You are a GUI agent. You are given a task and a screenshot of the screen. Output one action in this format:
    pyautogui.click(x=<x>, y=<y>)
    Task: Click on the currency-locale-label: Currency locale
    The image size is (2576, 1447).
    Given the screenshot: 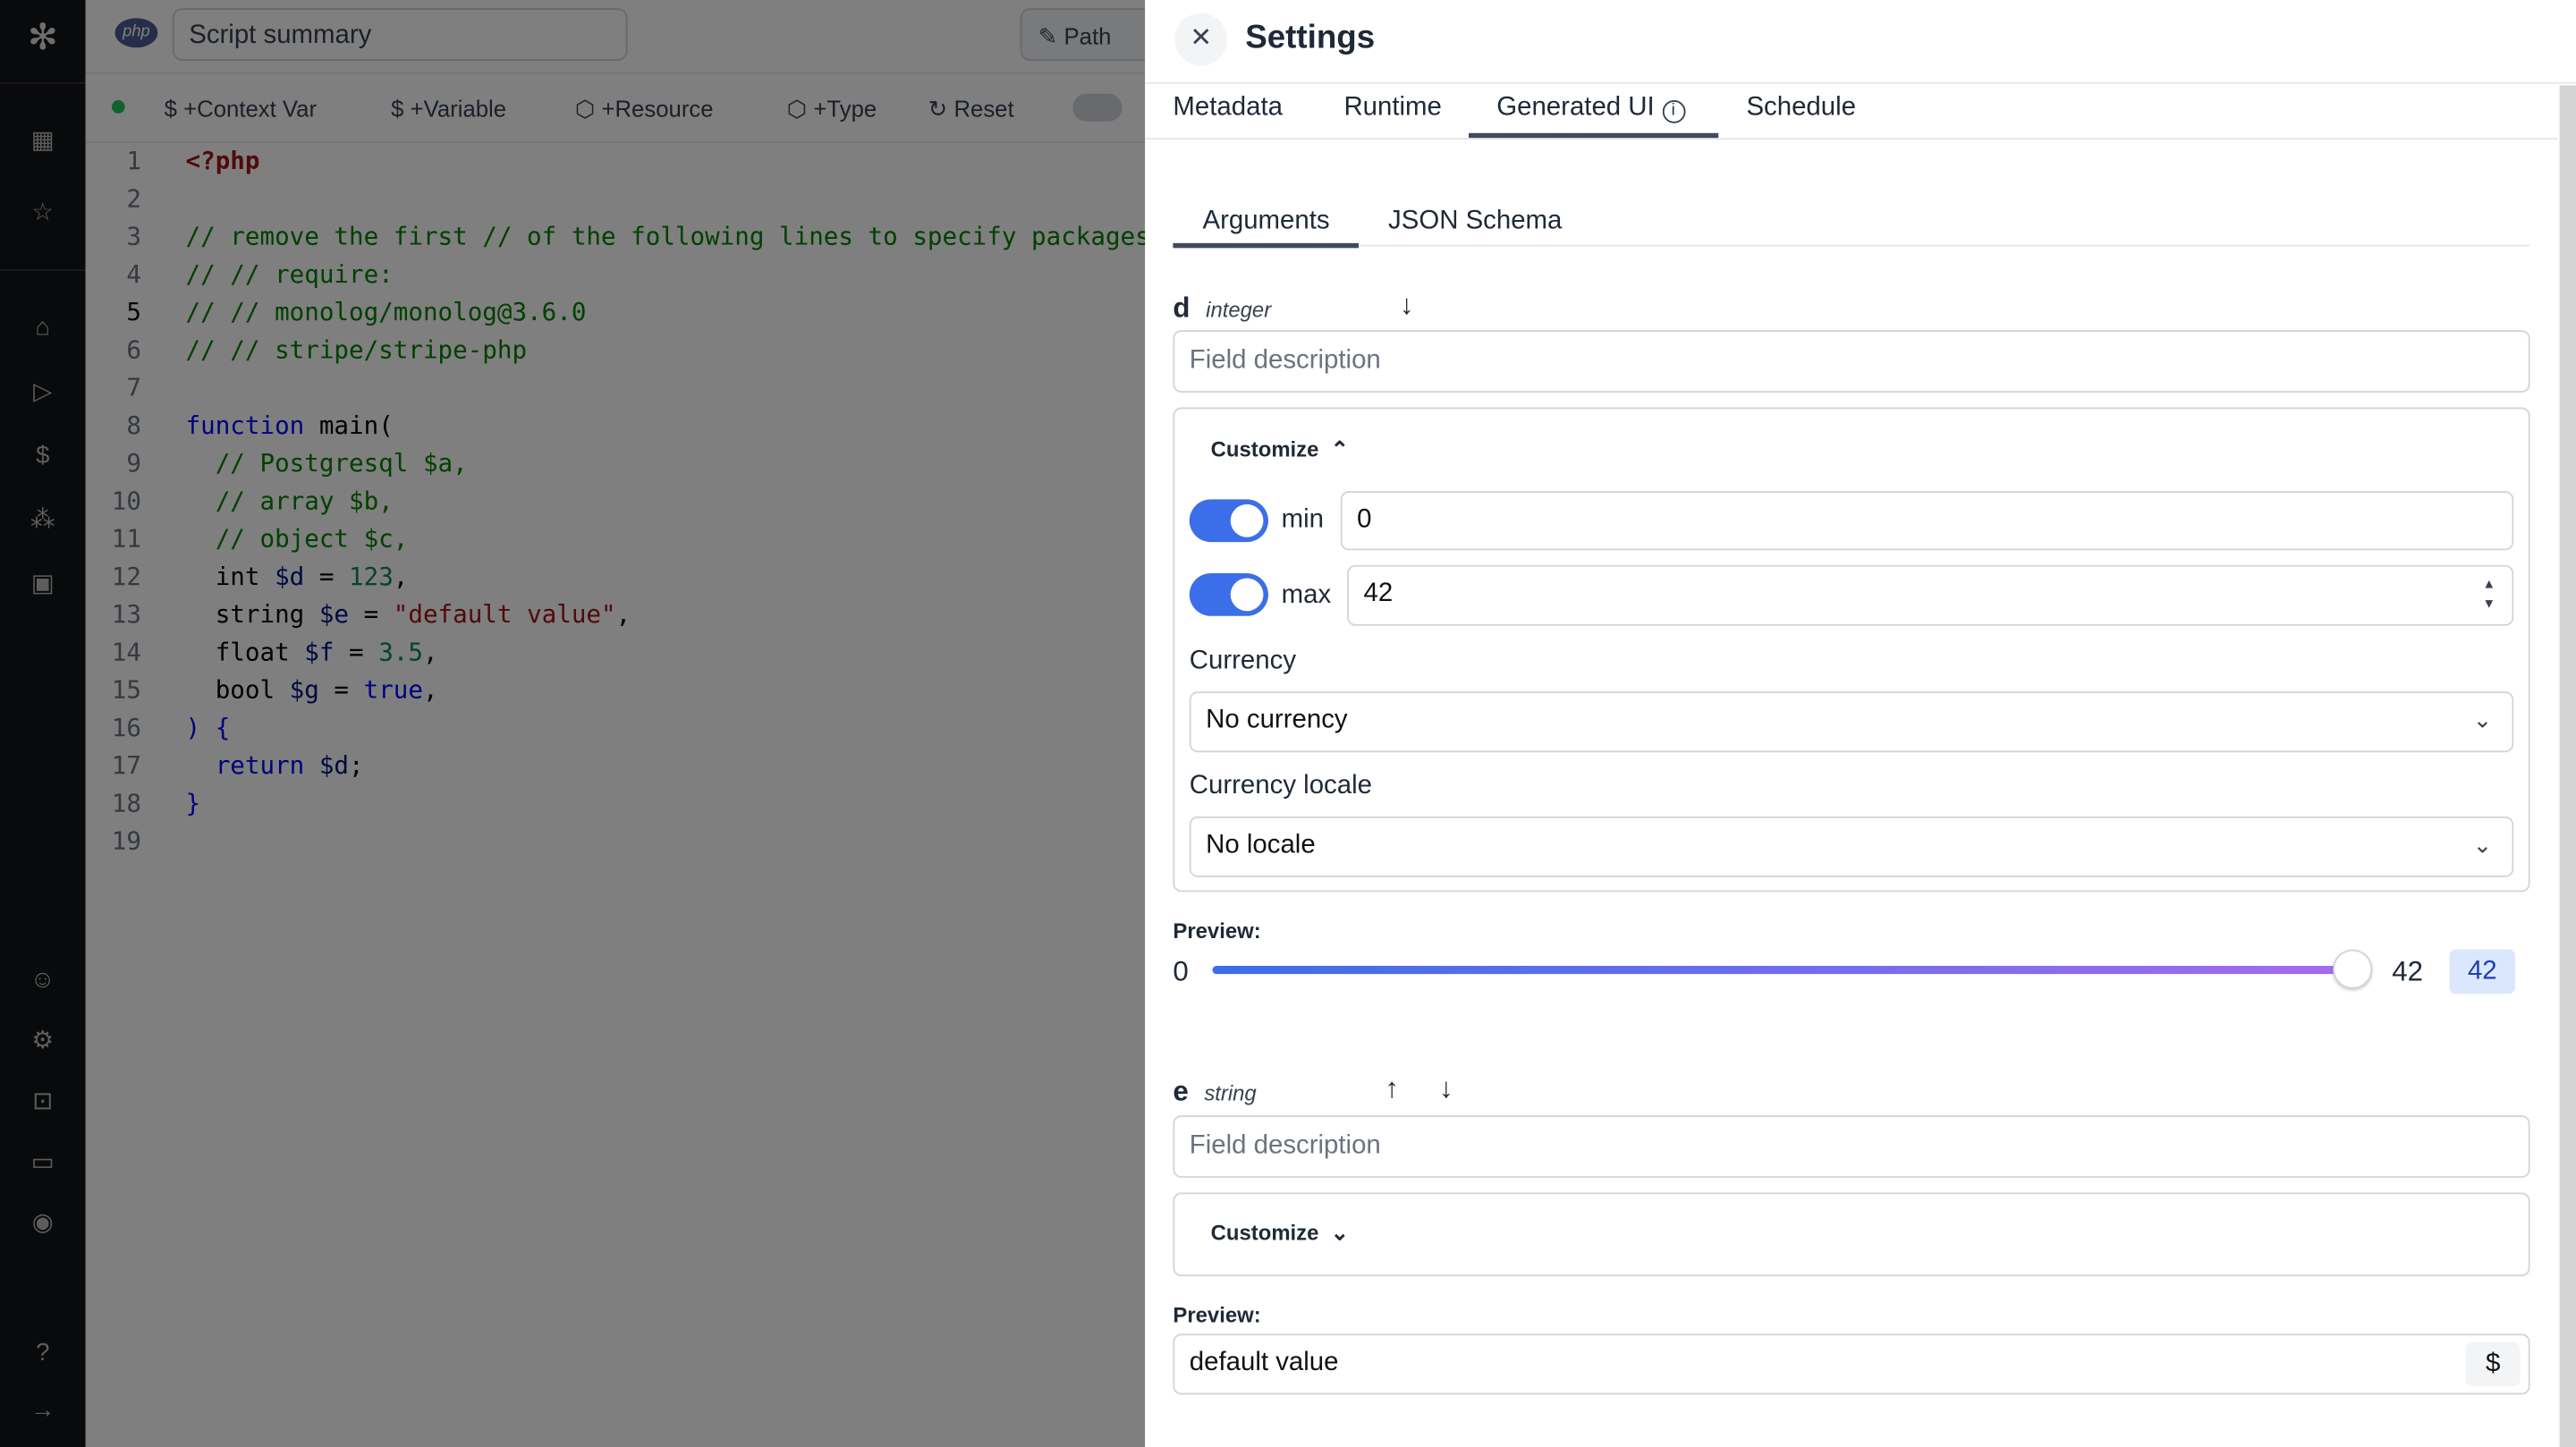 What is the action you would take?
    pyautogui.click(x=1280, y=786)
    